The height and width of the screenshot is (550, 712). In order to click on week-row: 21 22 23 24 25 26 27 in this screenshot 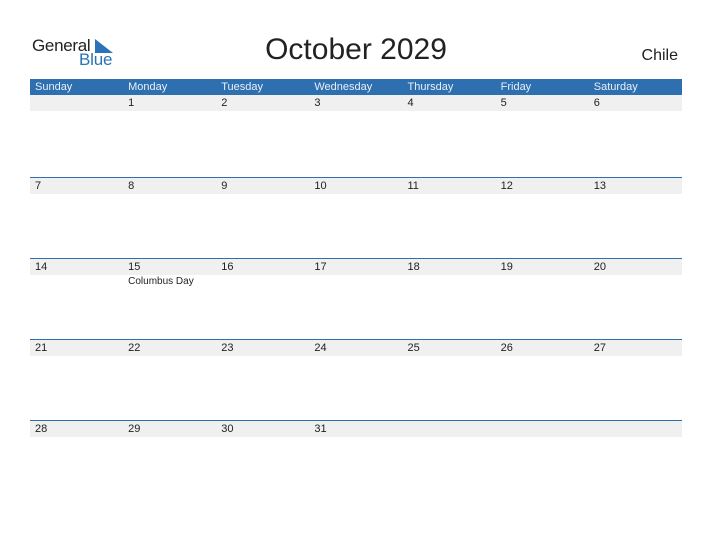, I will do `click(356, 347)`.